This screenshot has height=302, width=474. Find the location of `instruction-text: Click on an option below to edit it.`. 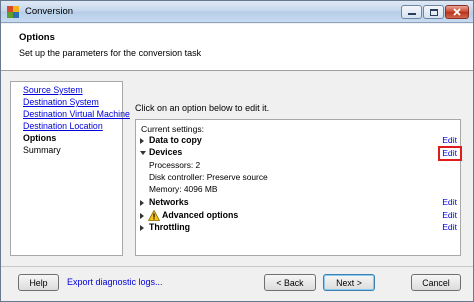

instruction-text: Click on an option below to edit it. is located at coordinates (202, 108).